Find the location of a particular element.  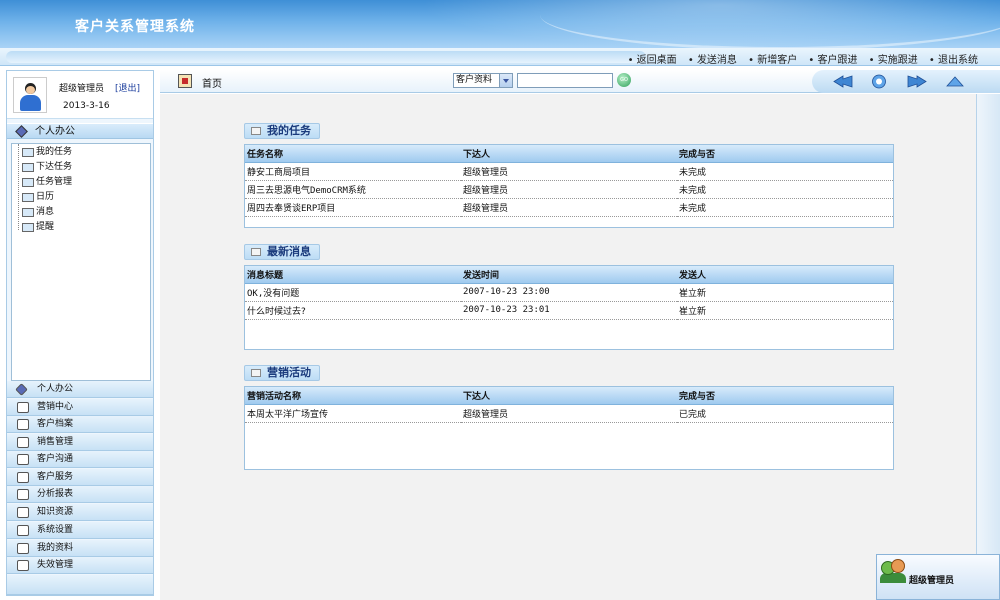

right-edge-strip is located at coordinates (988, 324).